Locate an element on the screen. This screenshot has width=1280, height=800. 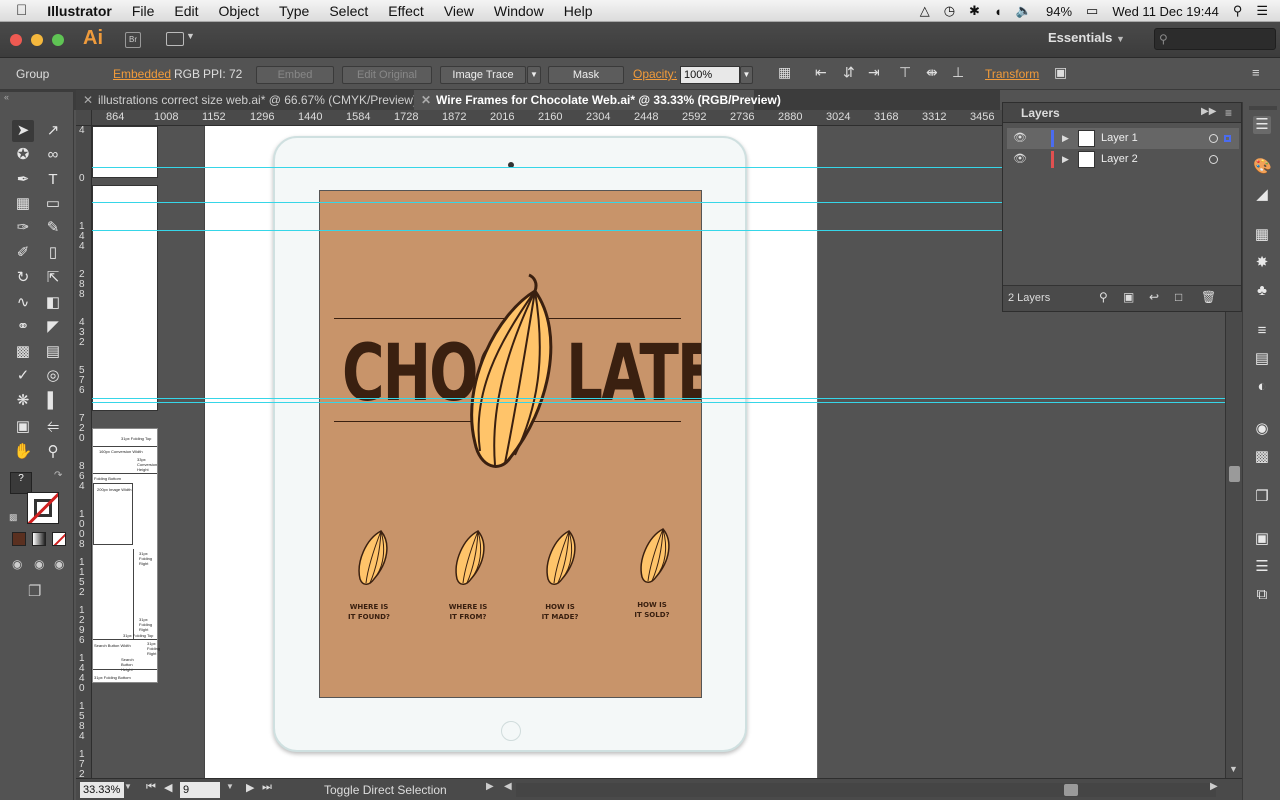
pen-tool-icon: ✒ is located at coordinates (23, 180).